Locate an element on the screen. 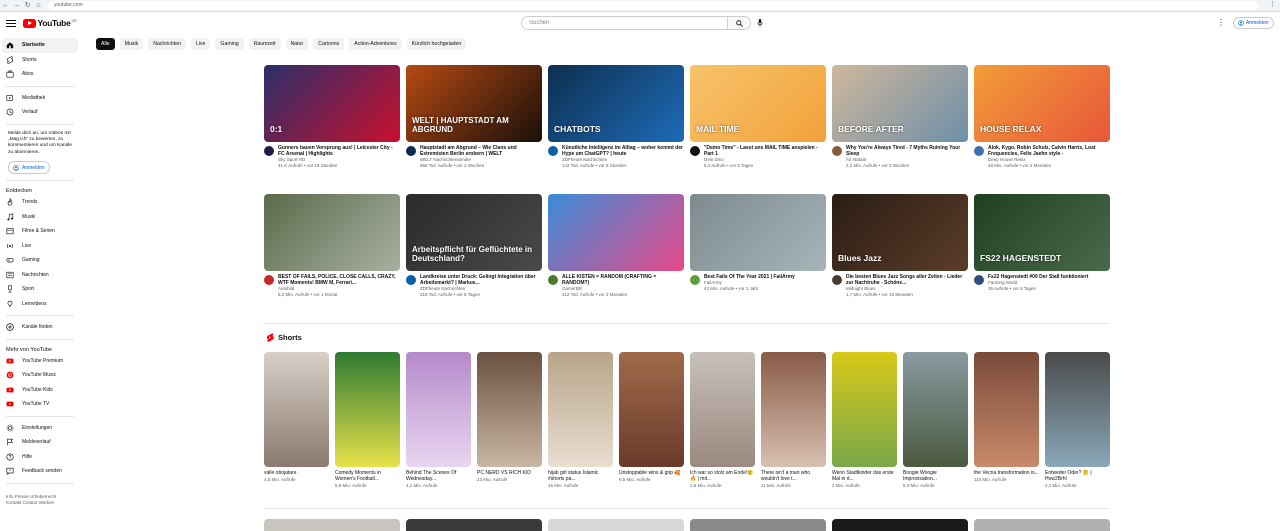 The height and width of the screenshot is (531, 1280). sidebar-signin-button: Anmelden is located at coordinates (29, 168).